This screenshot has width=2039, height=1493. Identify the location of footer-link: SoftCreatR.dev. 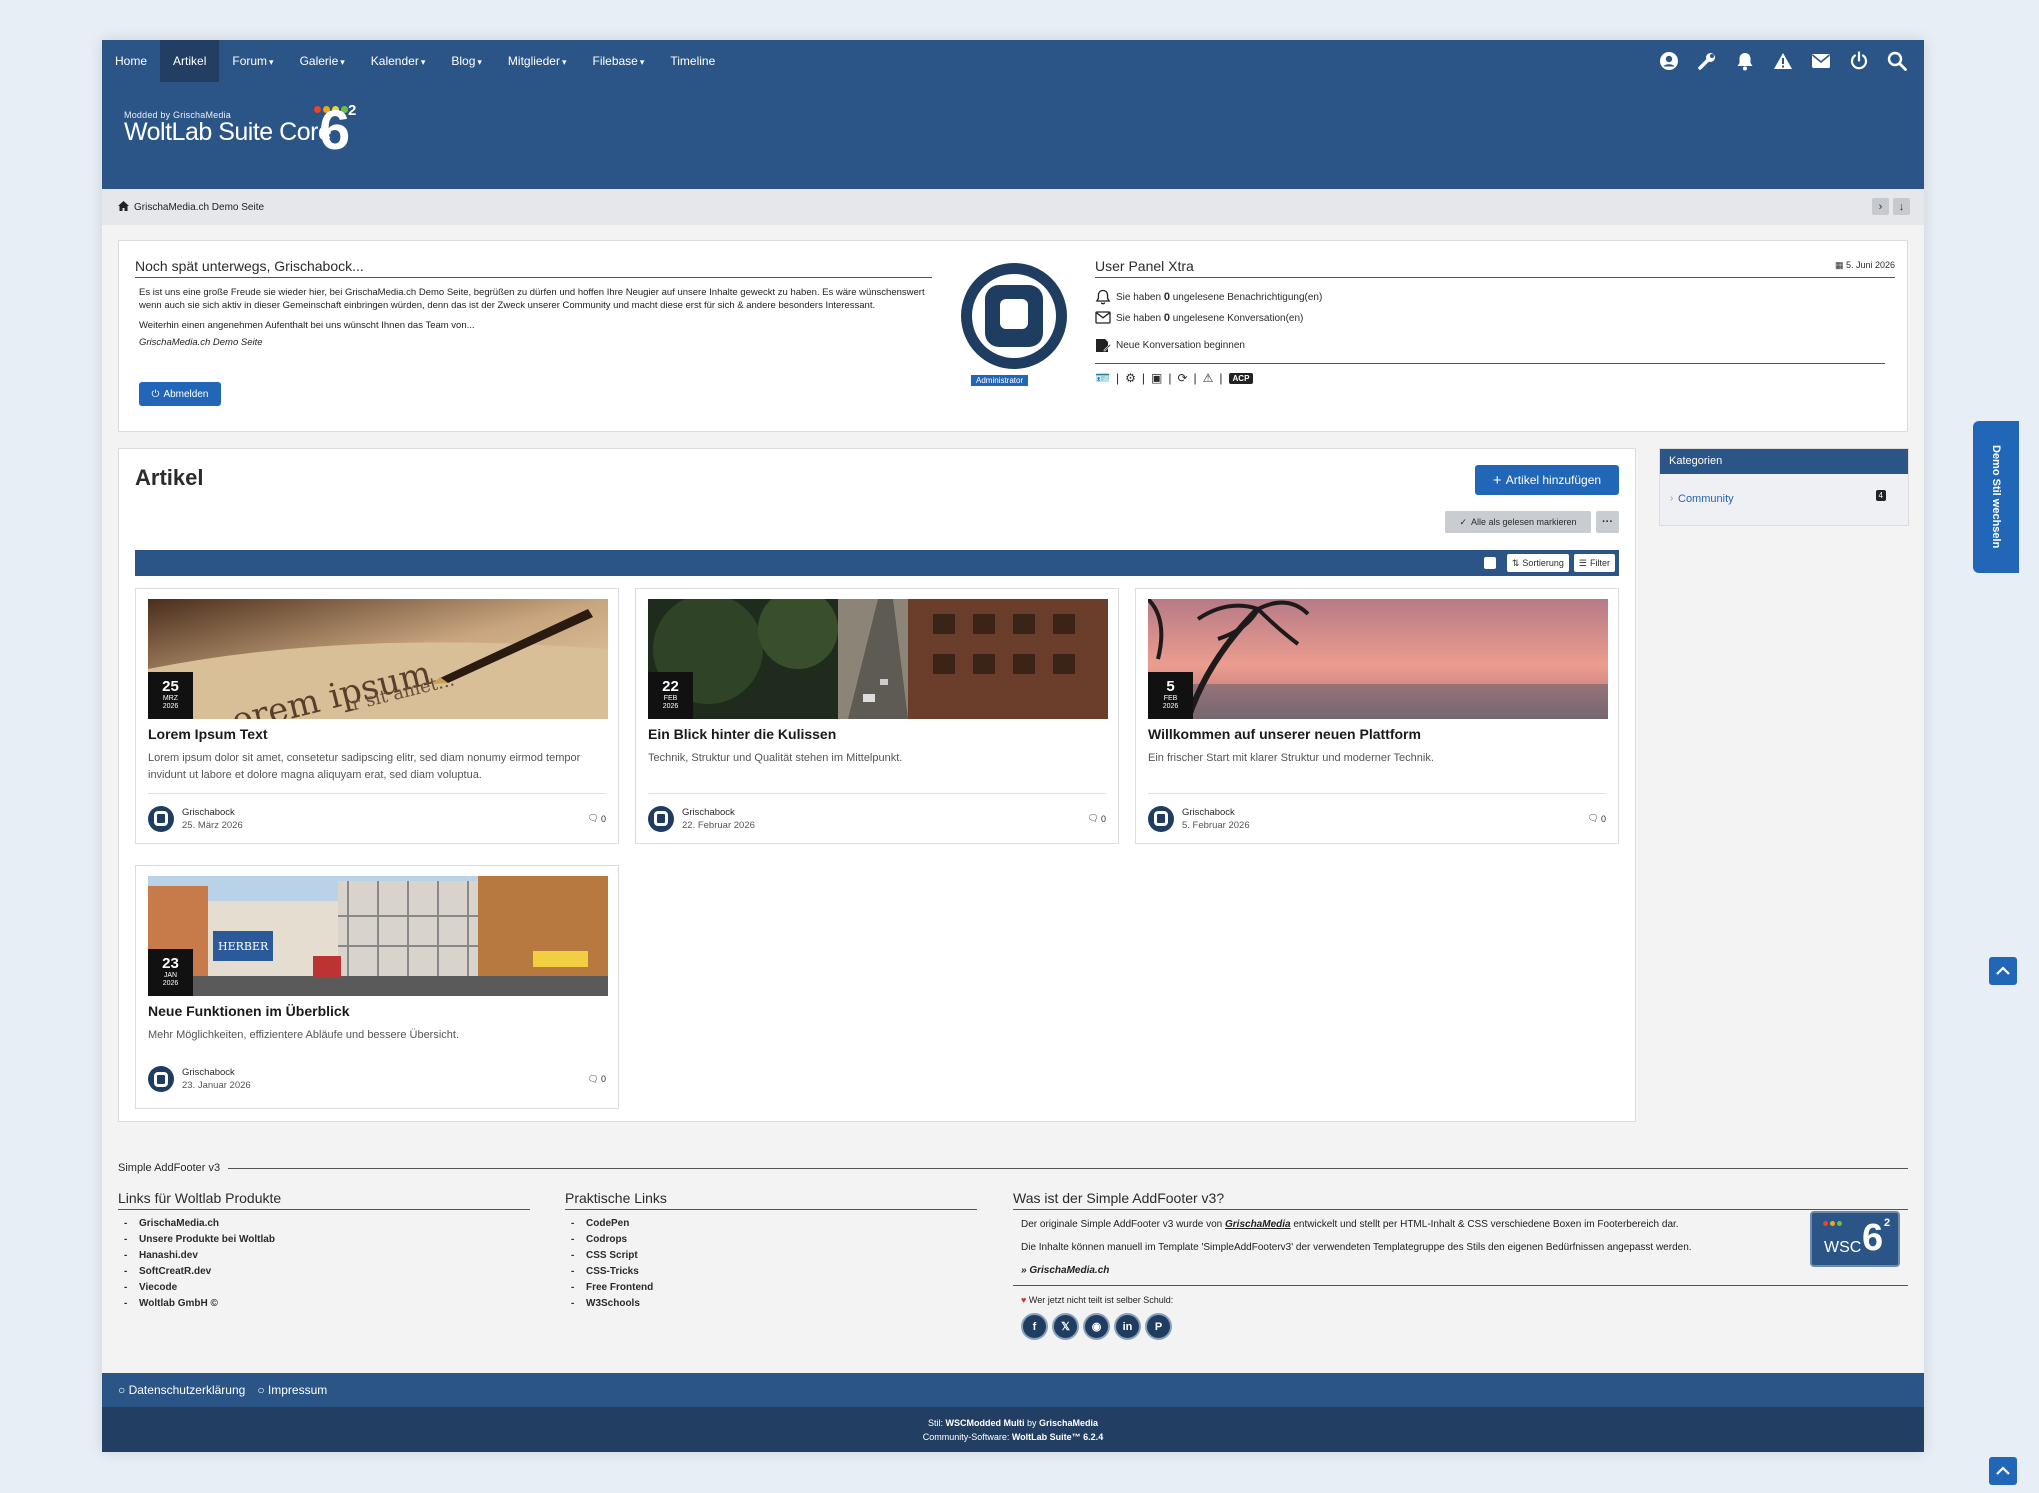
(324, 1272).